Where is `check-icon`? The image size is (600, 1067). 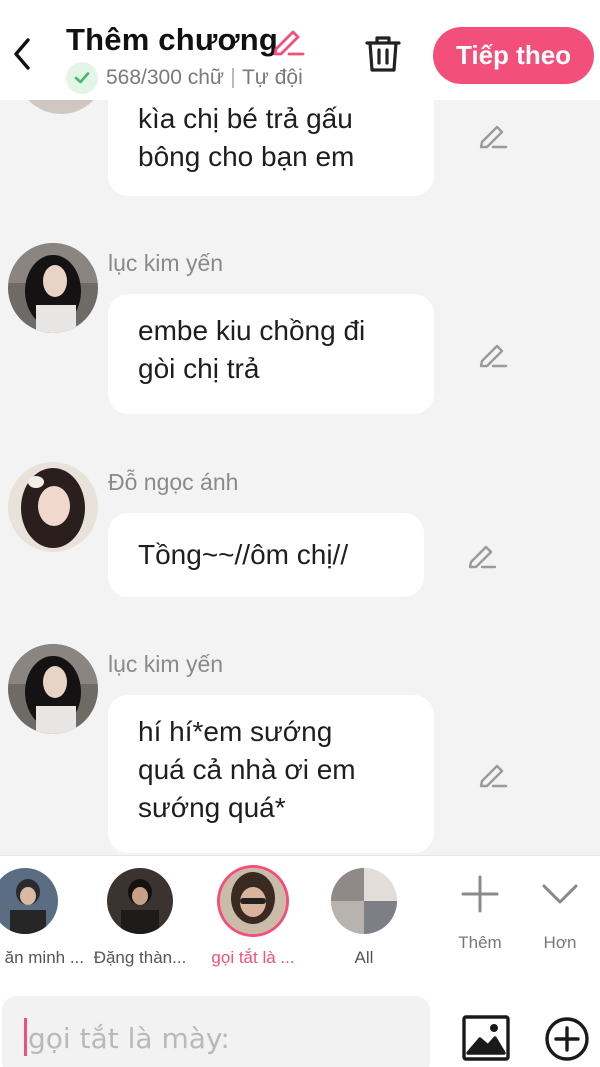
check-icon is located at coordinates (82, 78).